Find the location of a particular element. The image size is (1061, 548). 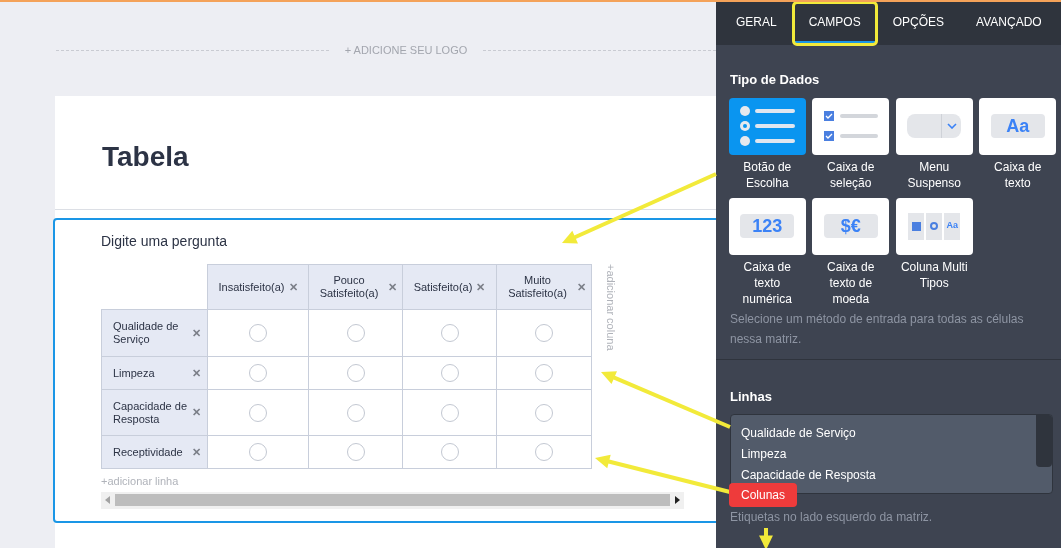

tab: OPÇÕES is located at coordinates (918, 23).